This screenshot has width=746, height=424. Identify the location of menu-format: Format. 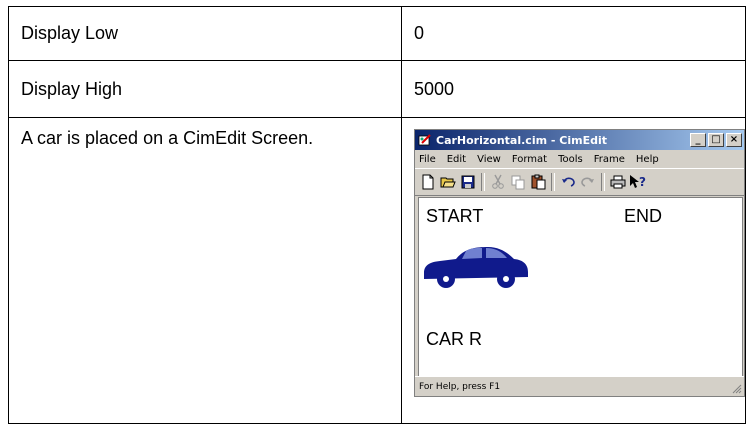
(529, 159).